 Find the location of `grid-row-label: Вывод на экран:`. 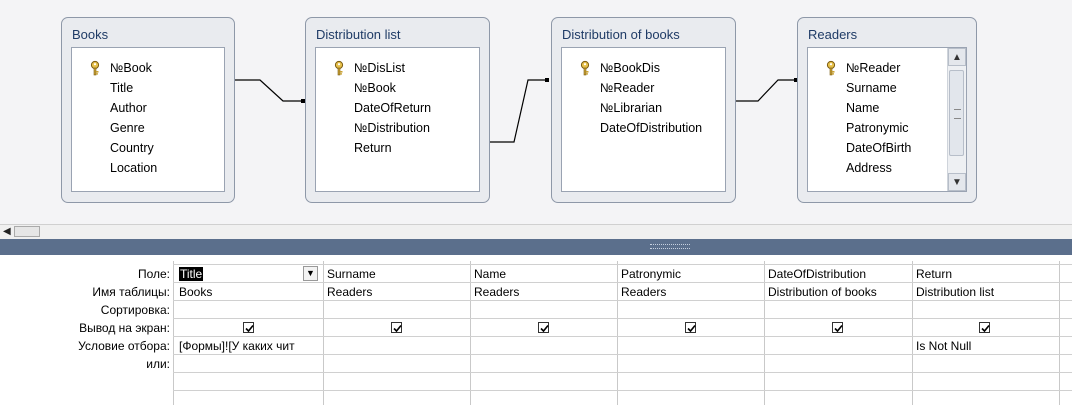

grid-row-label: Вывод на экран: is located at coordinates (124, 328).